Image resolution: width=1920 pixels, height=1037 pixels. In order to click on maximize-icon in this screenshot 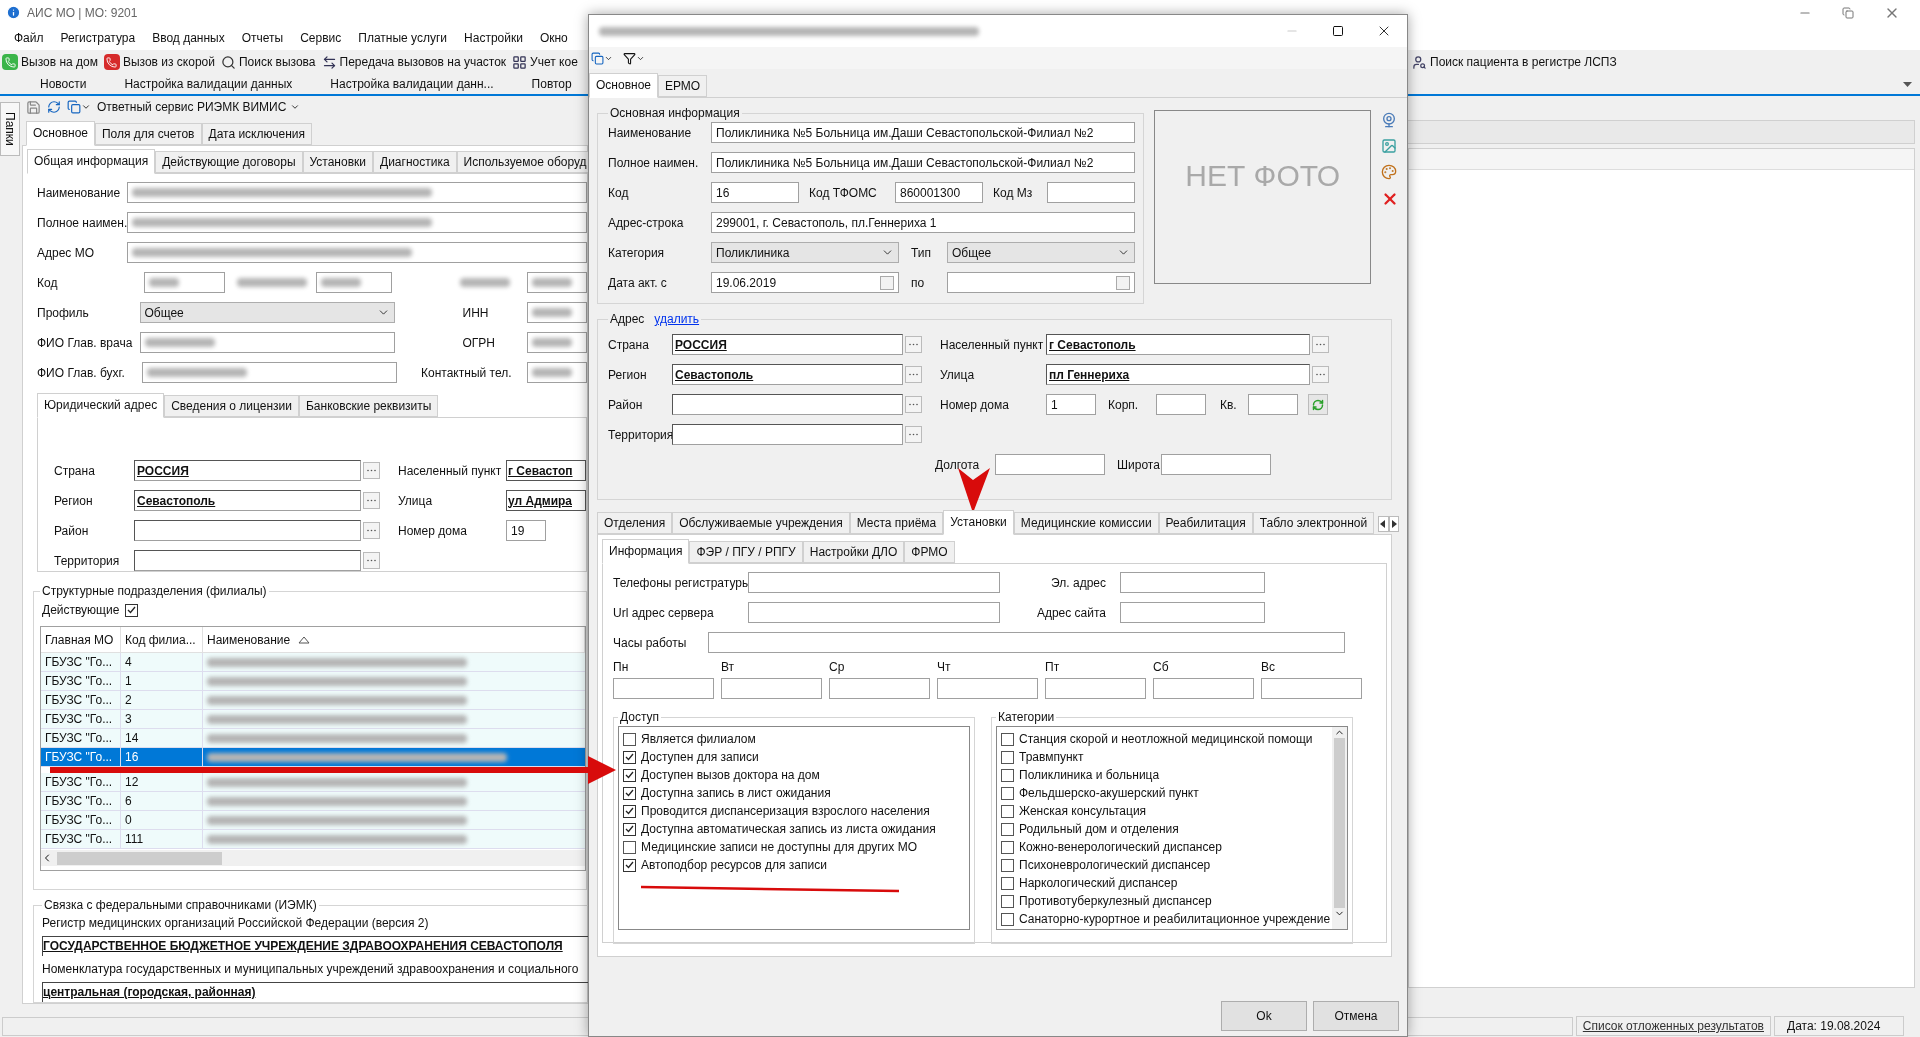, I will do `click(1338, 31)`.